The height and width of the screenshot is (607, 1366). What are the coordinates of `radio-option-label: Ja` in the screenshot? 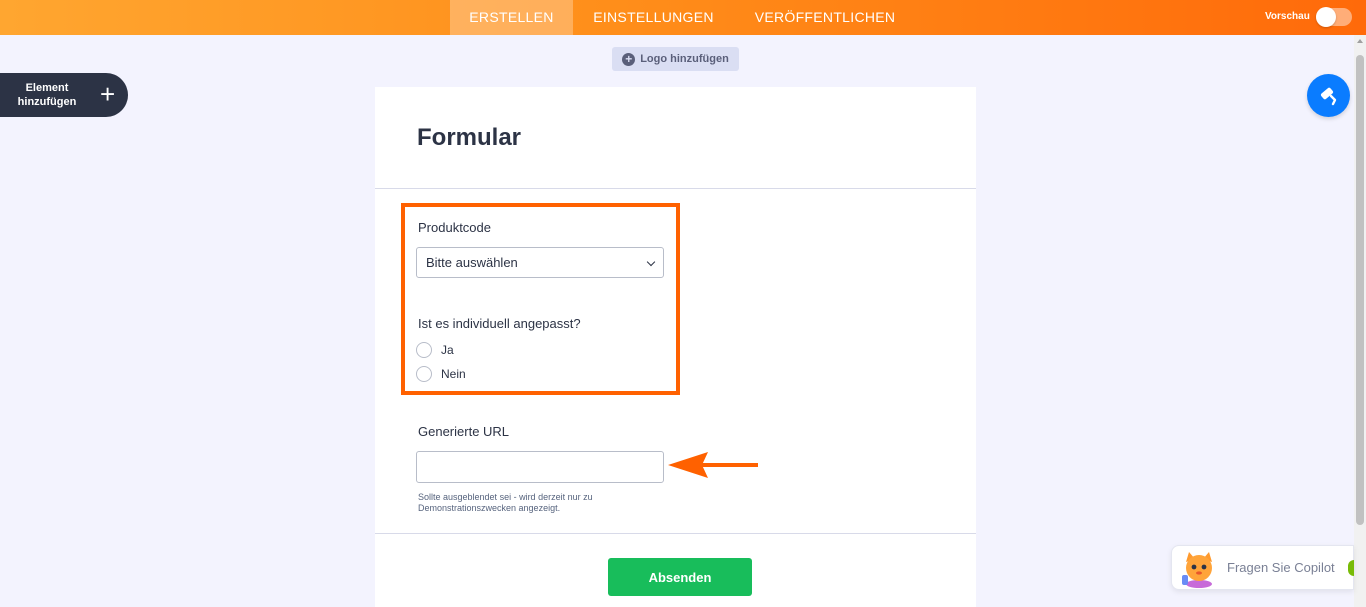 It's located at (447, 350).